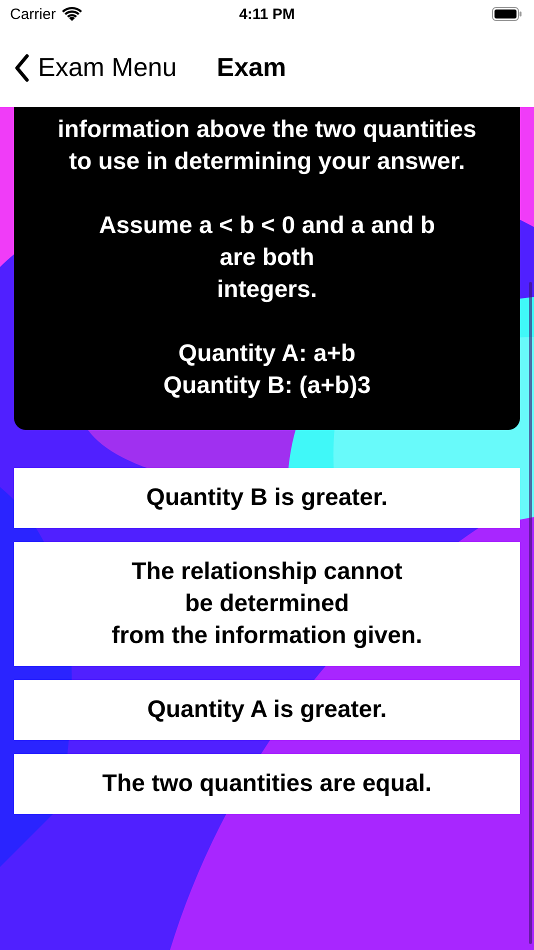 This screenshot has height=950, width=534. Describe the element at coordinates (267, 146) in the screenshot. I see `question-text: information above the two quantities to use in determining your answer.` at that location.